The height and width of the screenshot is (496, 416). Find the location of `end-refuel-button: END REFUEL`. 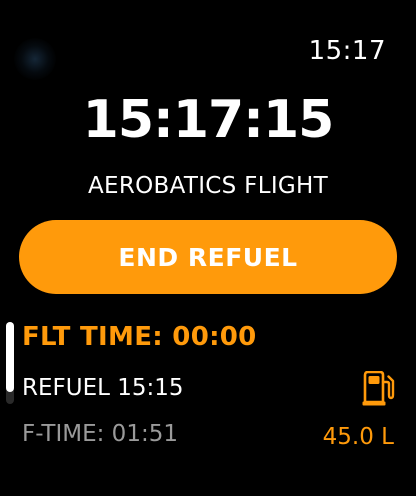

end-refuel-button: END REFUEL is located at coordinates (208, 257).